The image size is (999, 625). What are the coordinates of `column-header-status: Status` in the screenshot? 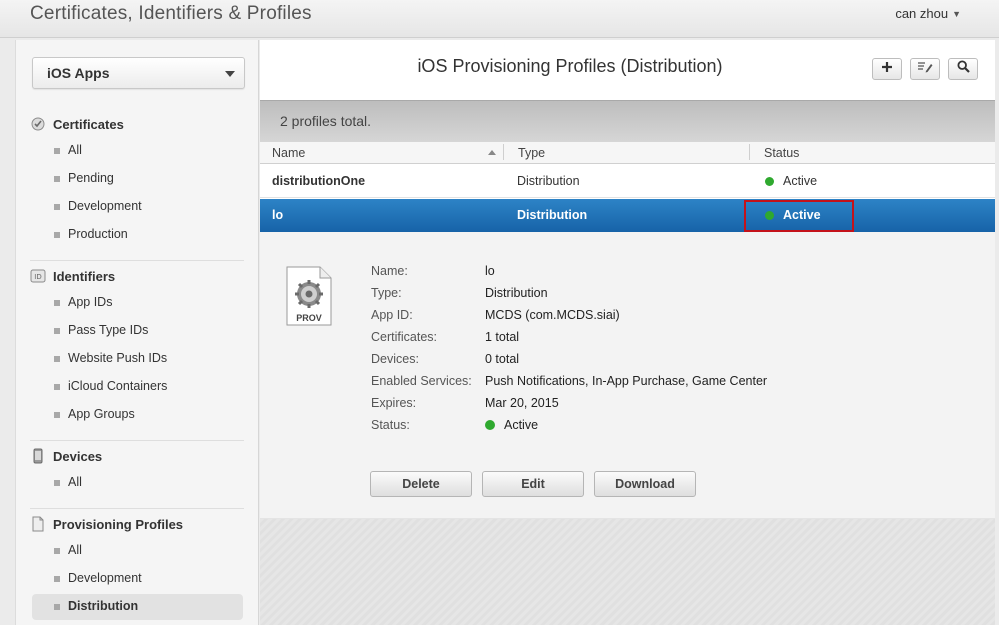 It's located at (781, 153).